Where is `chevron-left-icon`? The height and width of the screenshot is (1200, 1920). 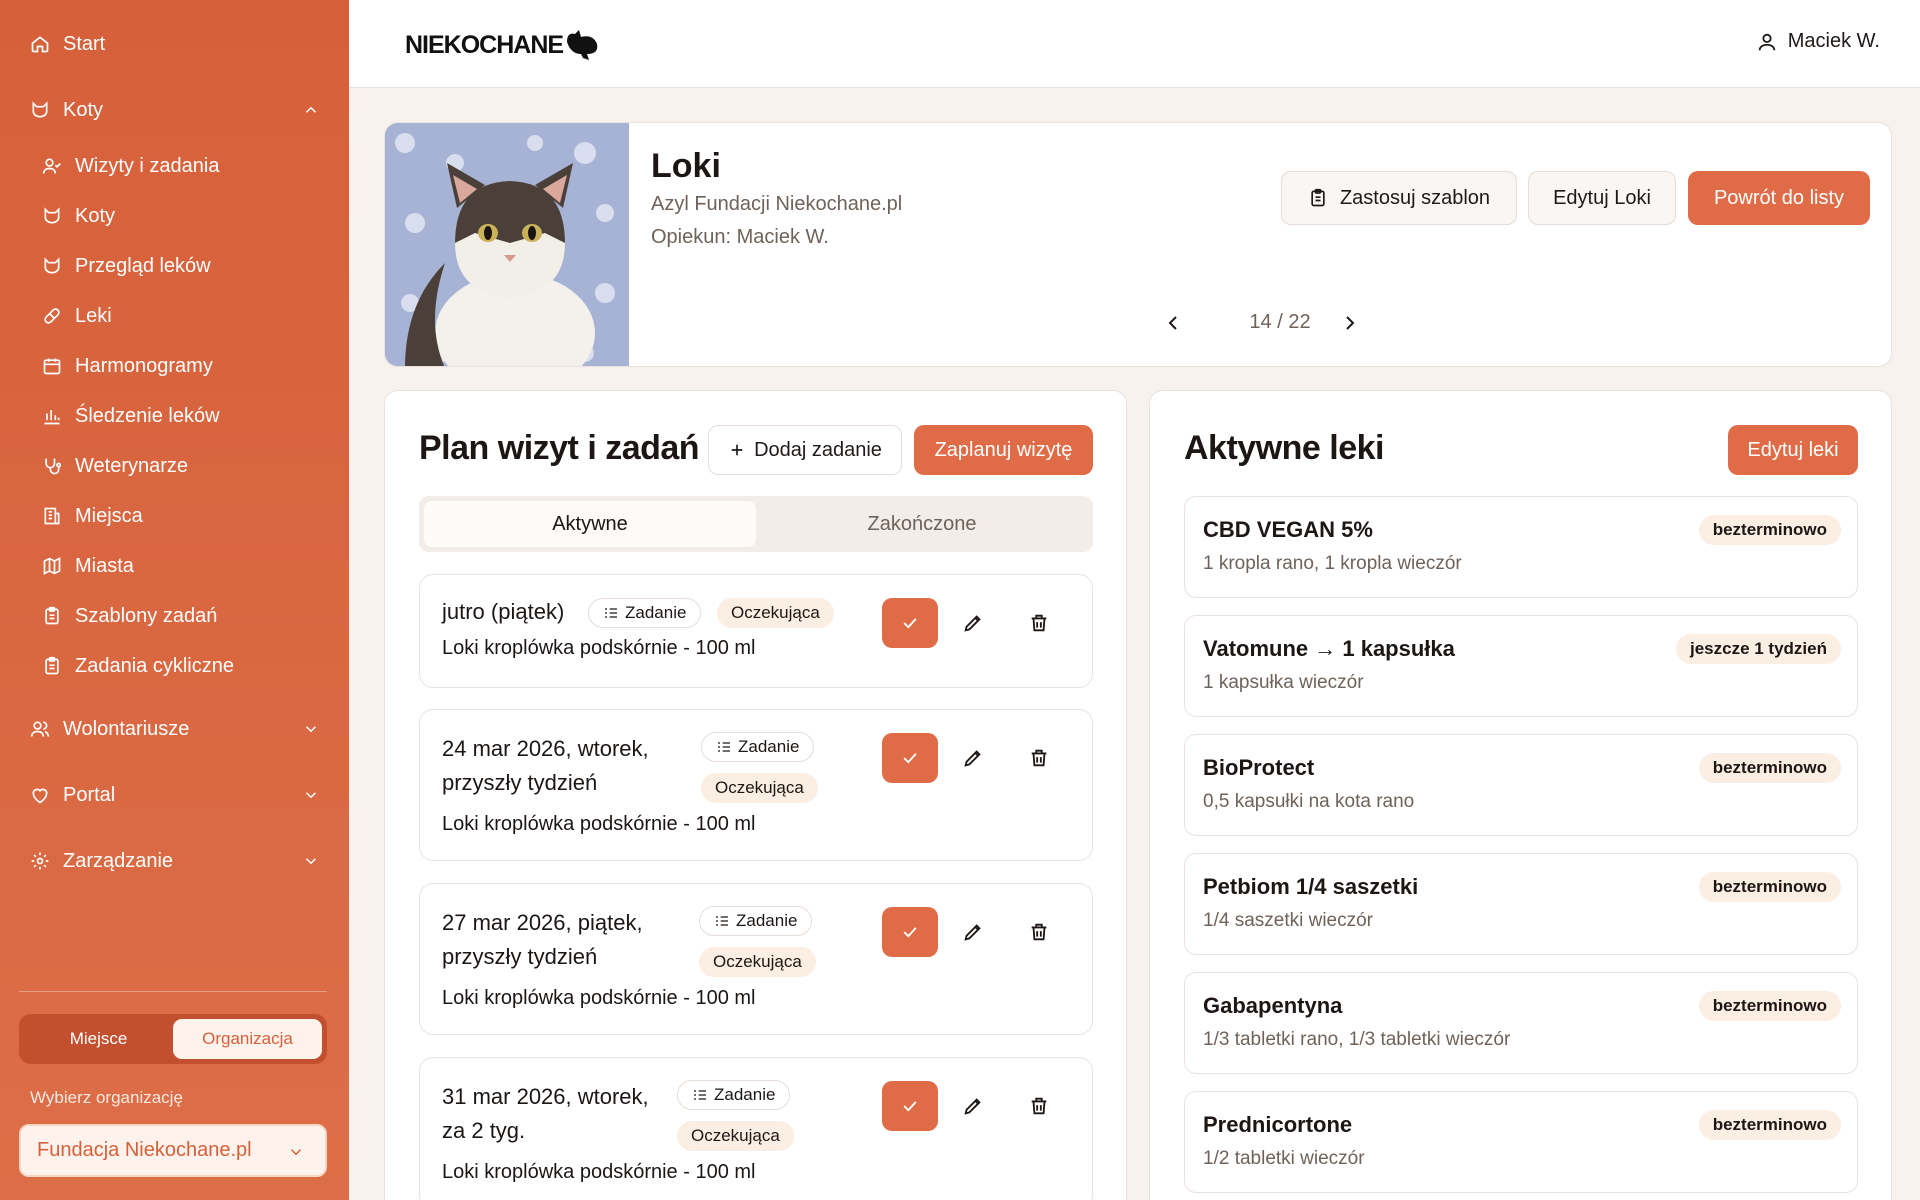
chevron-left-icon is located at coordinates (1173, 323).